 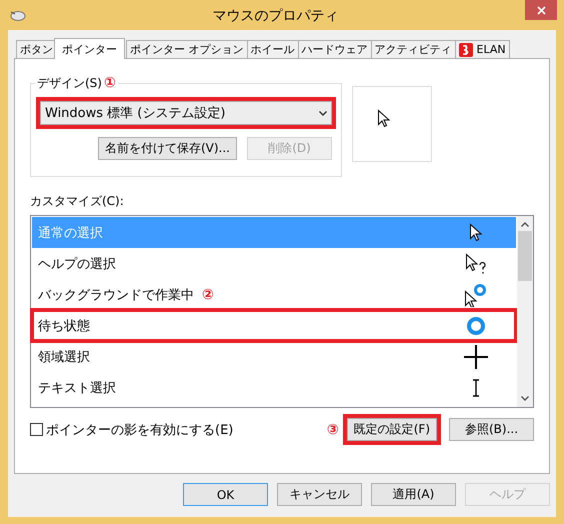 I want to click on dropdown-caret-icon, so click(x=323, y=113).